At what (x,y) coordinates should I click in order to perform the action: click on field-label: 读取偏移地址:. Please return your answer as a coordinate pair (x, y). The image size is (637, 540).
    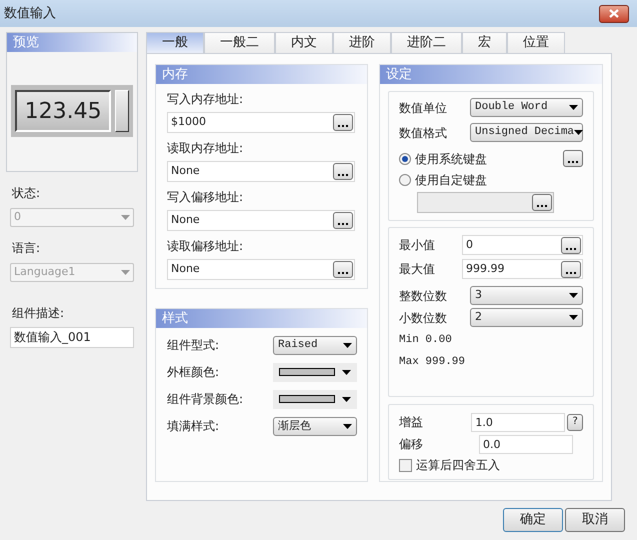
    Looking at the image, I should click on (205, 246).